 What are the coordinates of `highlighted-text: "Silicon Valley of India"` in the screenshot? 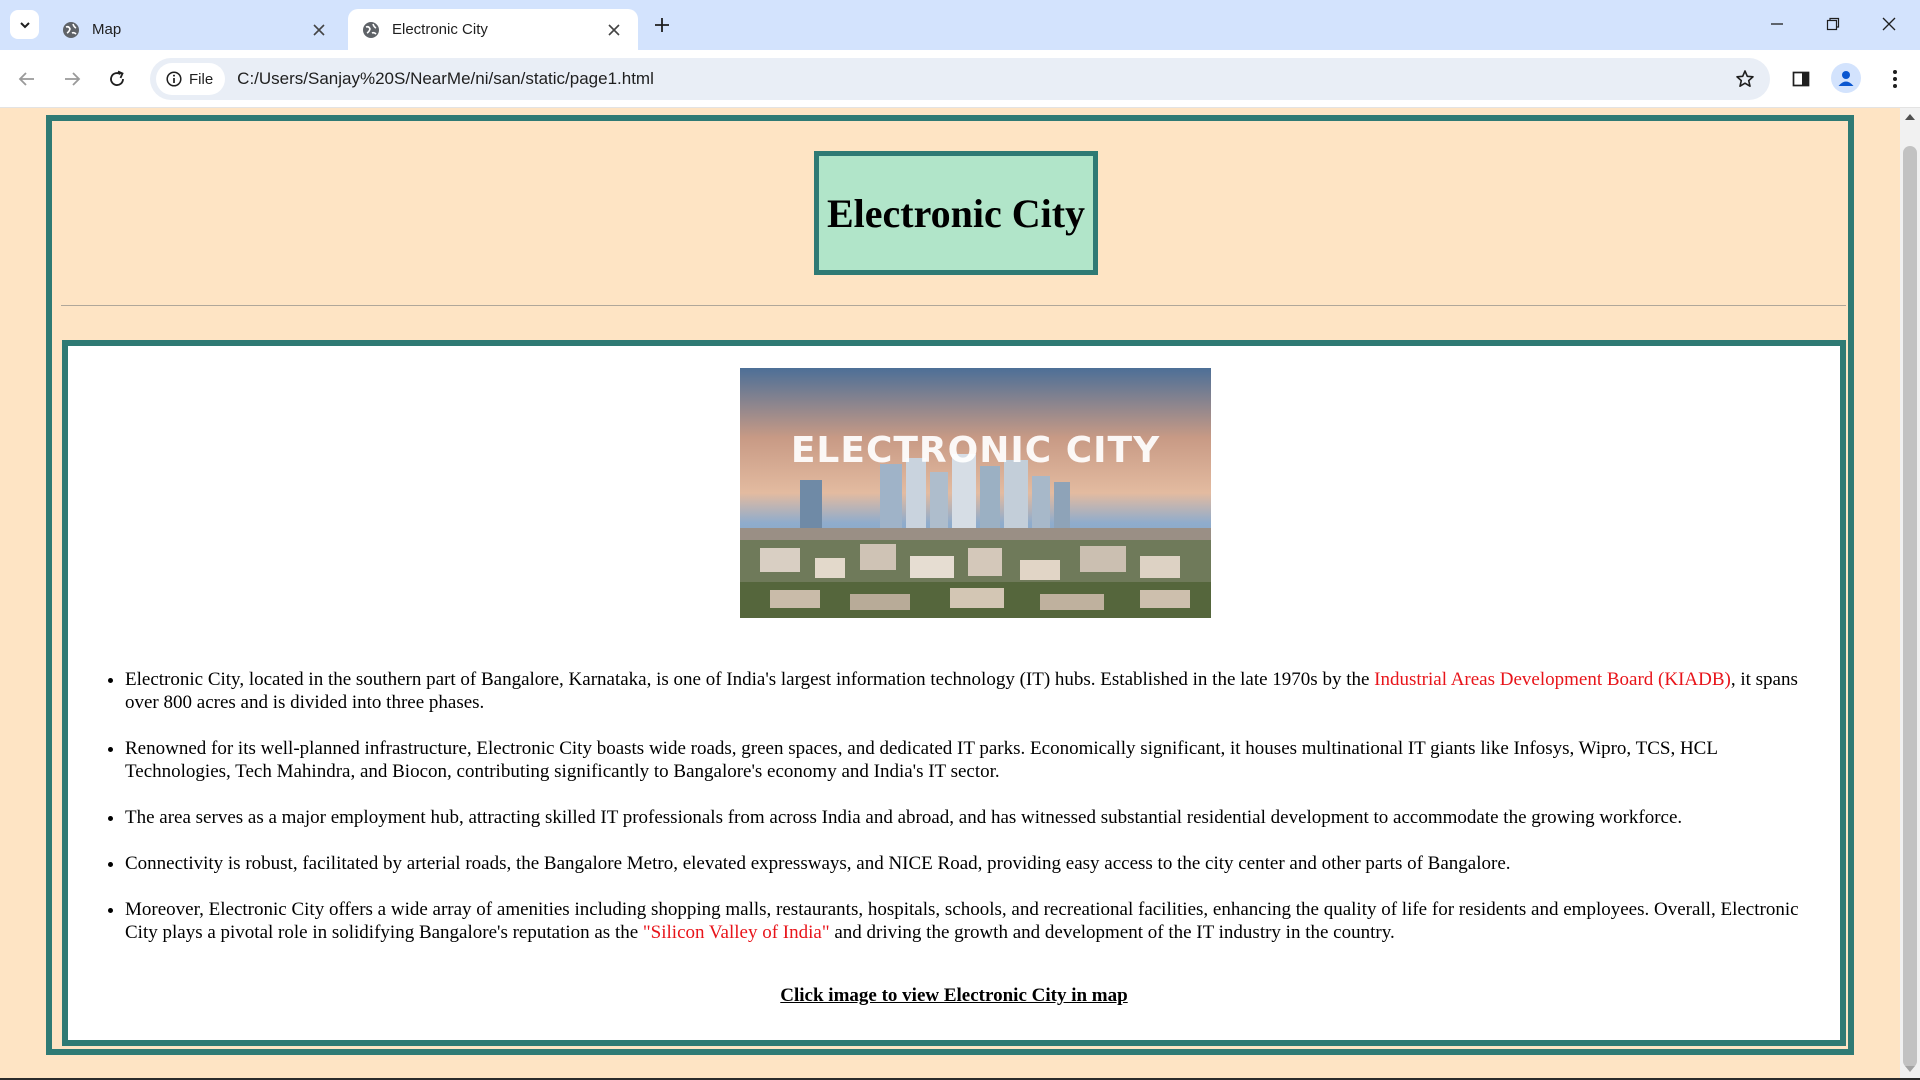 It's located at (736, 932).